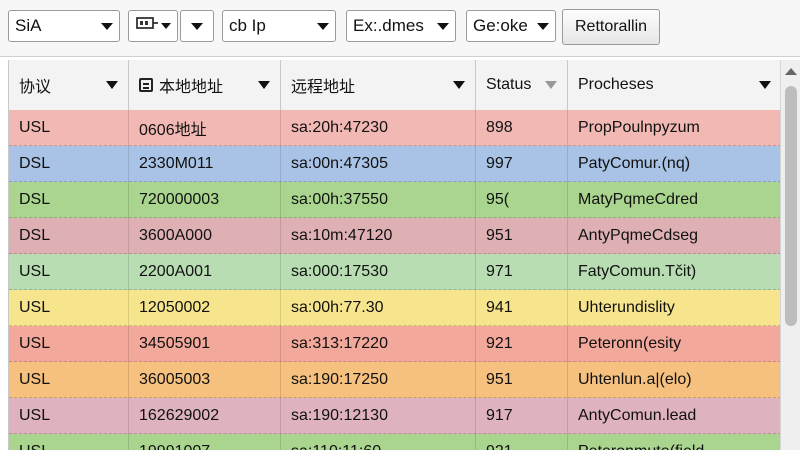  I want to click on cell-remote-address: sa:110:11:60, so click(378, 442).